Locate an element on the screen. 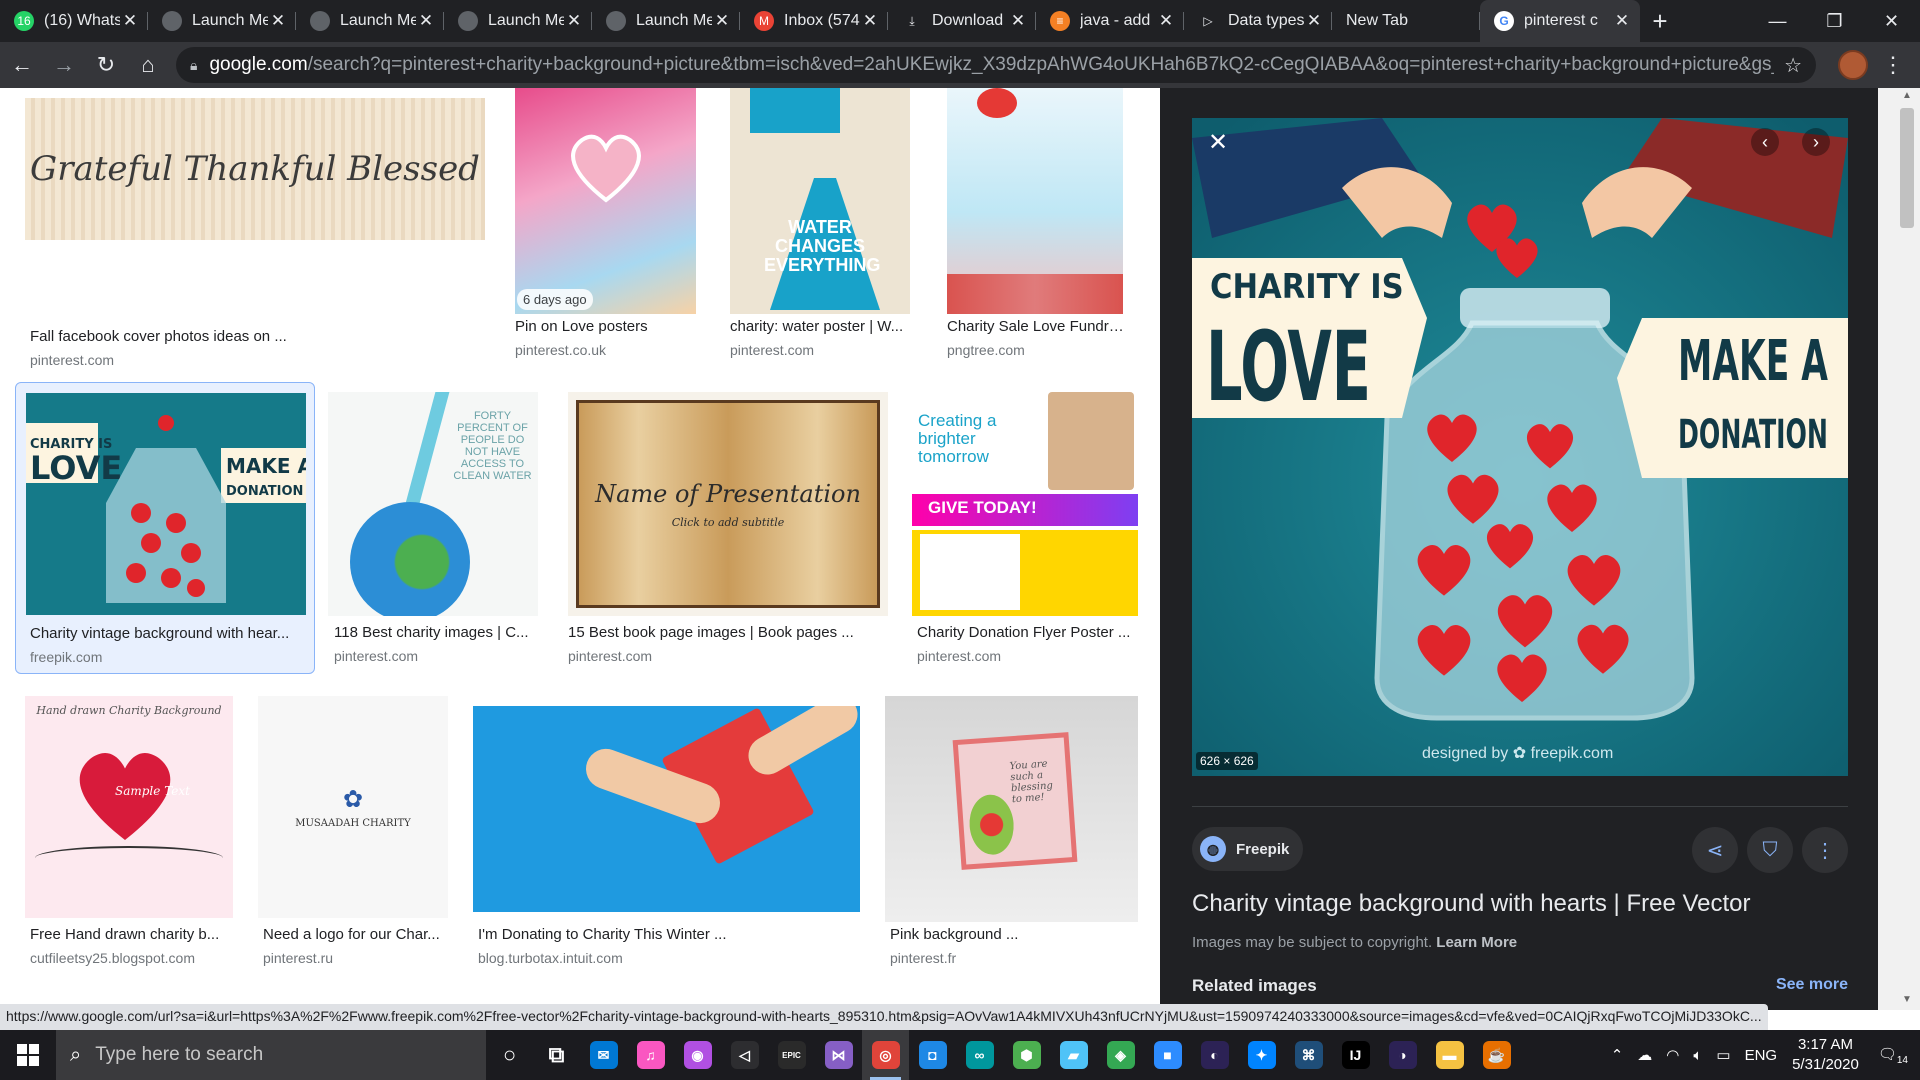  result-thumbnail: CHARITY IS LOVE MAKE A DONATION is located at coordinates (166, 504).